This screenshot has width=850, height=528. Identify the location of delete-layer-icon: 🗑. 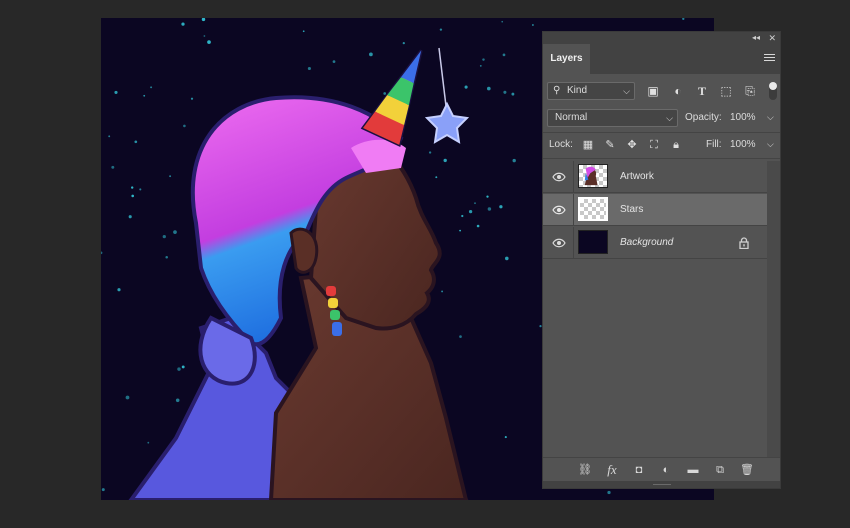
(747, 470).